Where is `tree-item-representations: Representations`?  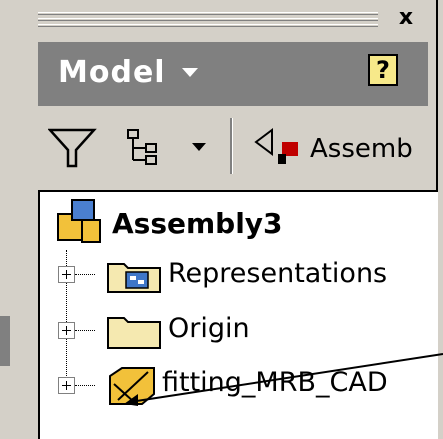 tree-item-representations: Representations is located at coordinates (277, 273).